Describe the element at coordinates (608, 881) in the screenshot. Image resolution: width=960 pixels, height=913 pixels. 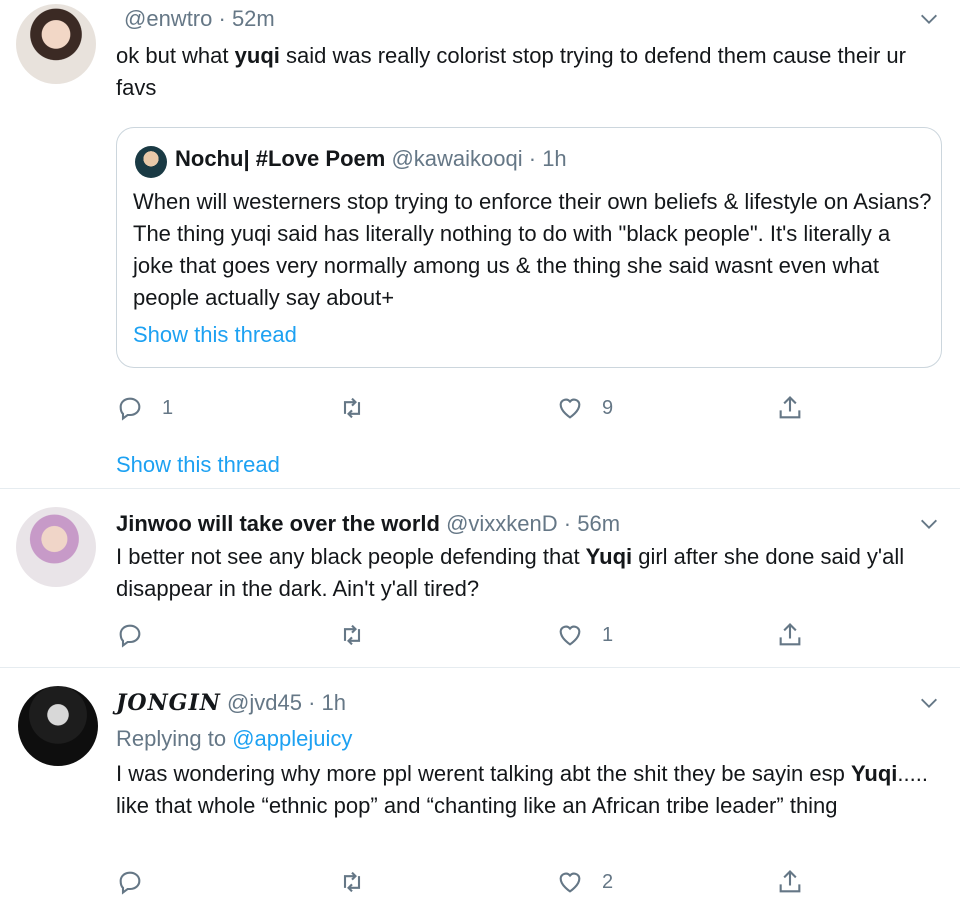
I see `like-count: 2` at that location.